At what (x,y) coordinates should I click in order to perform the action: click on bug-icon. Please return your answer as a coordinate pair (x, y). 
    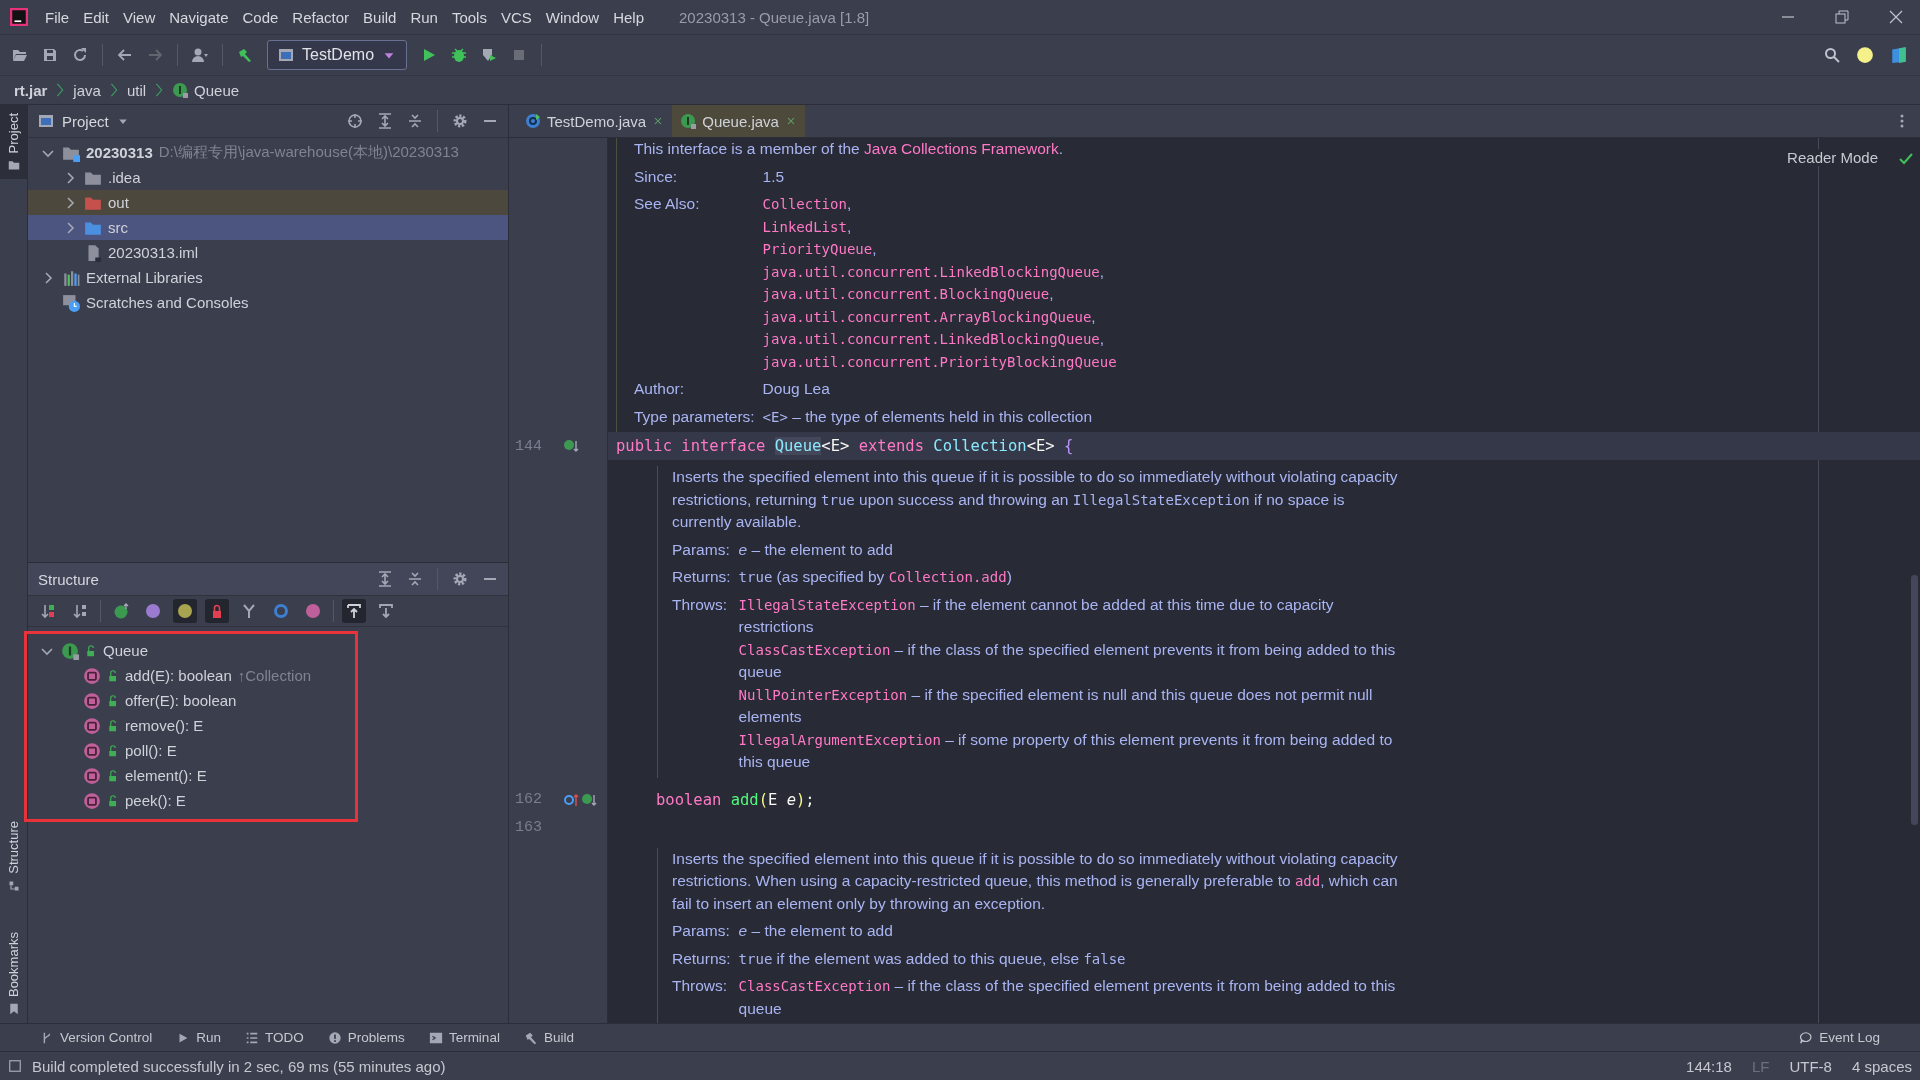
    Looking at the image, I should click on (459, 55).